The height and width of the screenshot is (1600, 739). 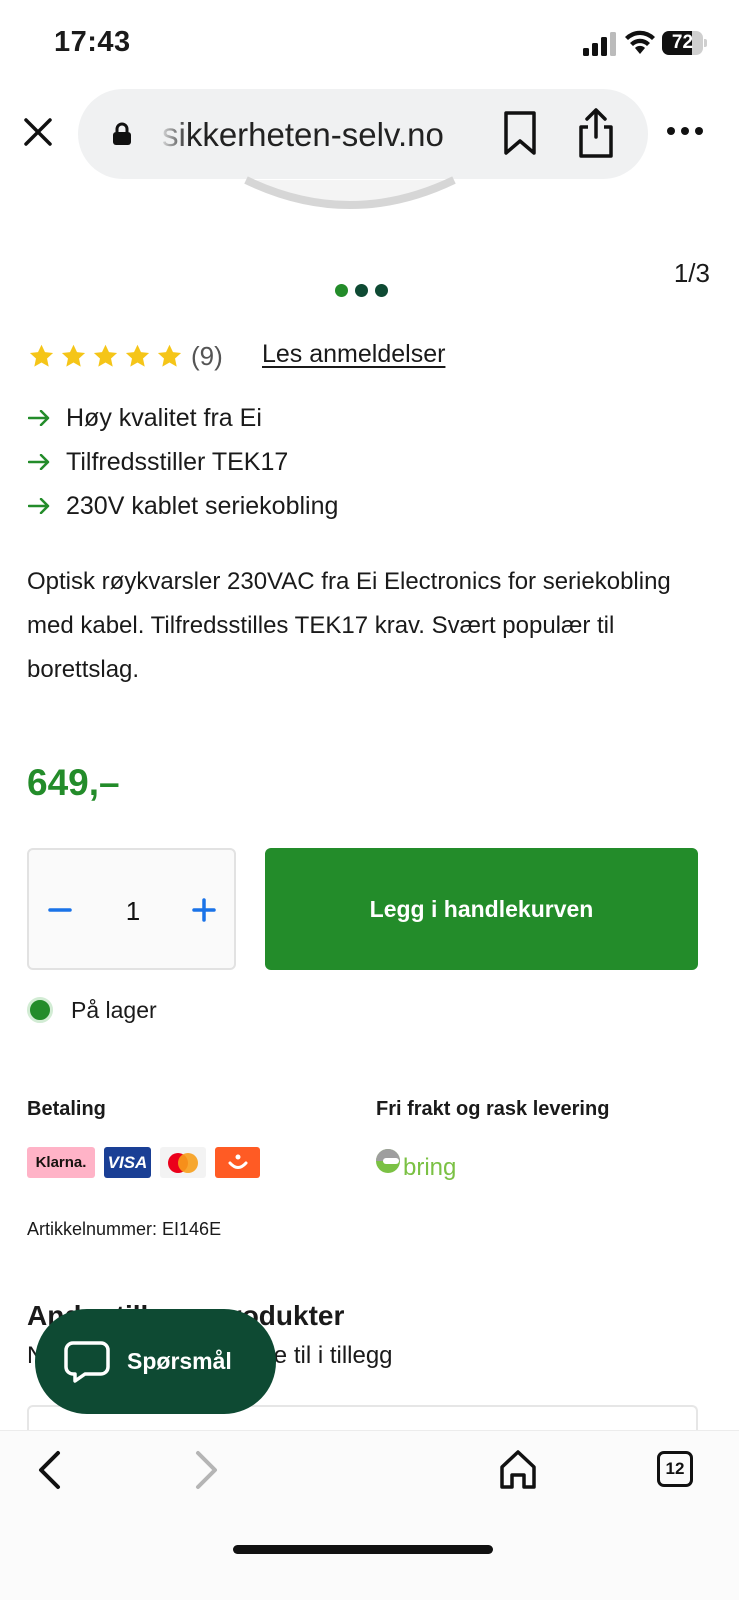 I want to click on home-indicator, so click(x=363, y=1549).